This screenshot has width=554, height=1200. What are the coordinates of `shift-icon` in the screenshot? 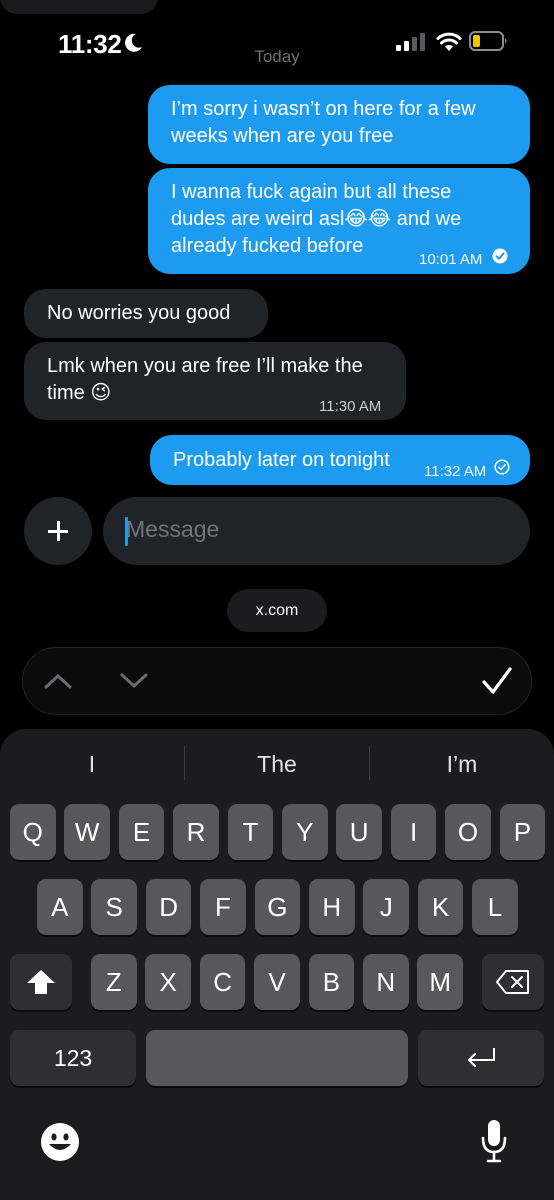 It's located at (41, 982).